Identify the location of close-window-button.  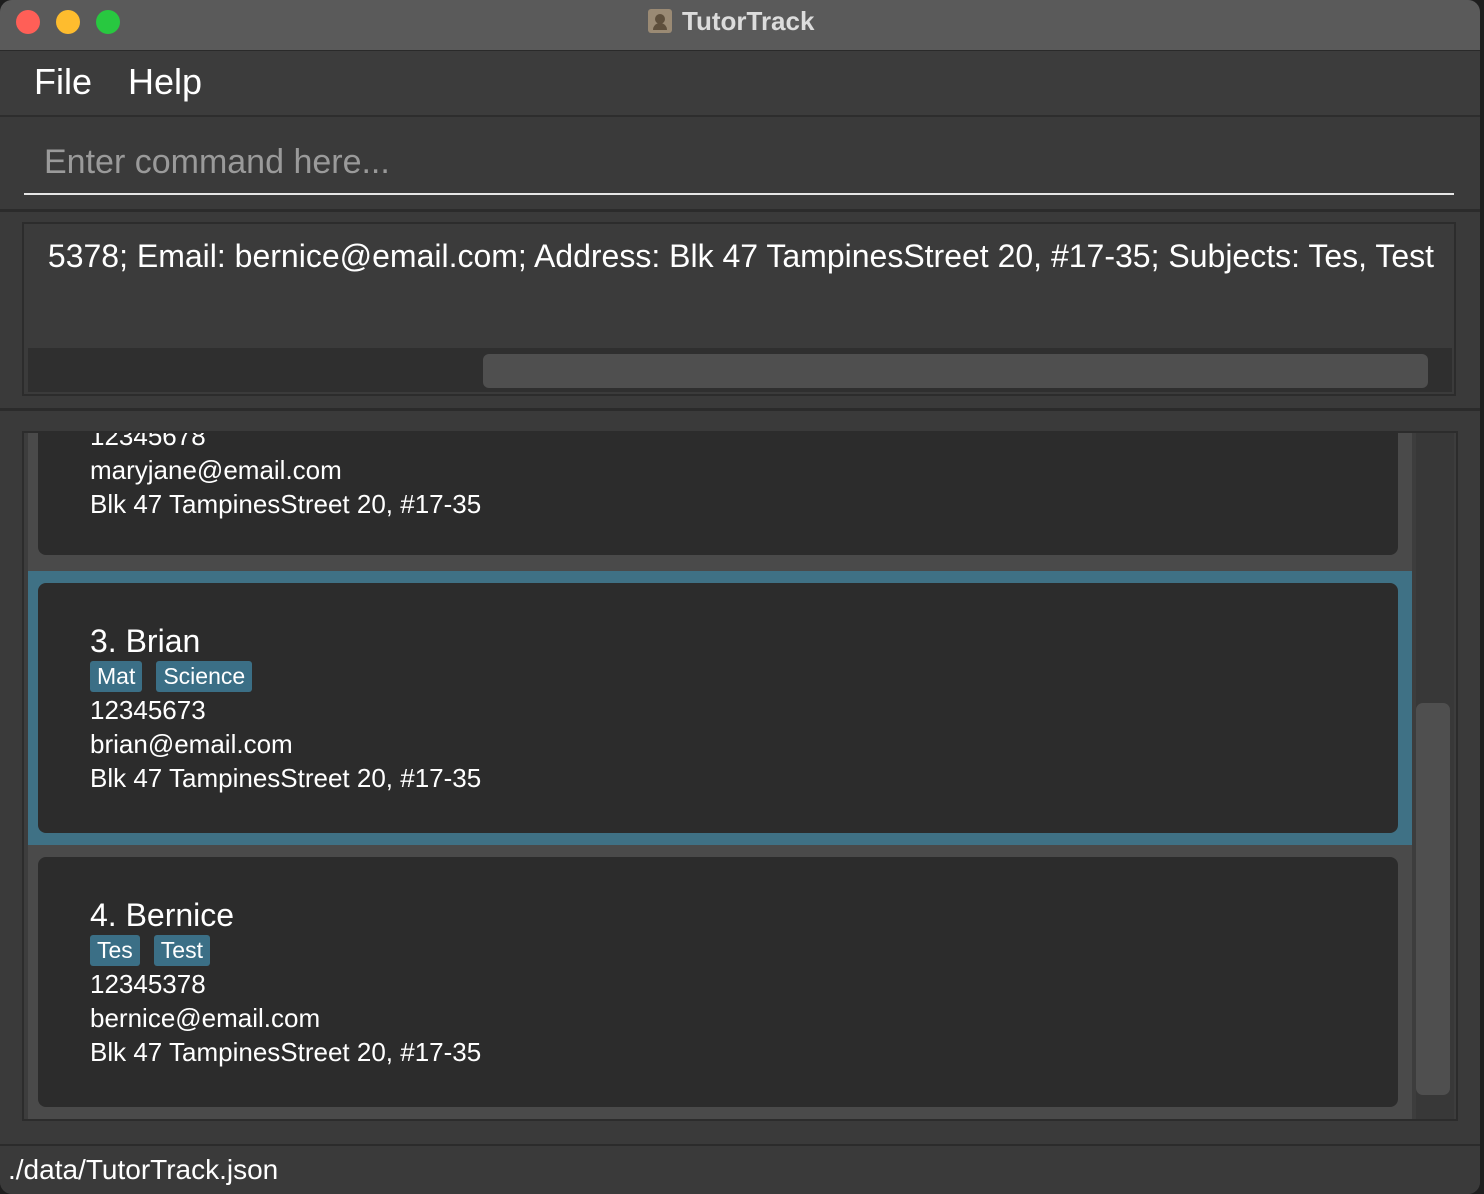
(28, 22).